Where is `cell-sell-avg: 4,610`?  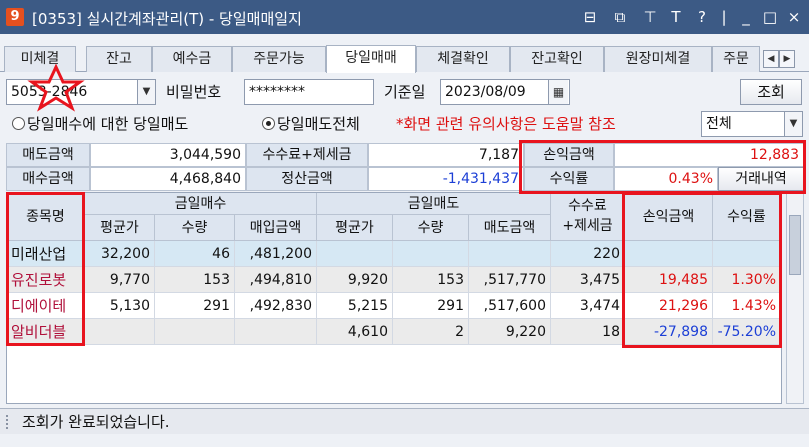
cell-sell-avg: 4,610 is located at coordinates (355, 332).